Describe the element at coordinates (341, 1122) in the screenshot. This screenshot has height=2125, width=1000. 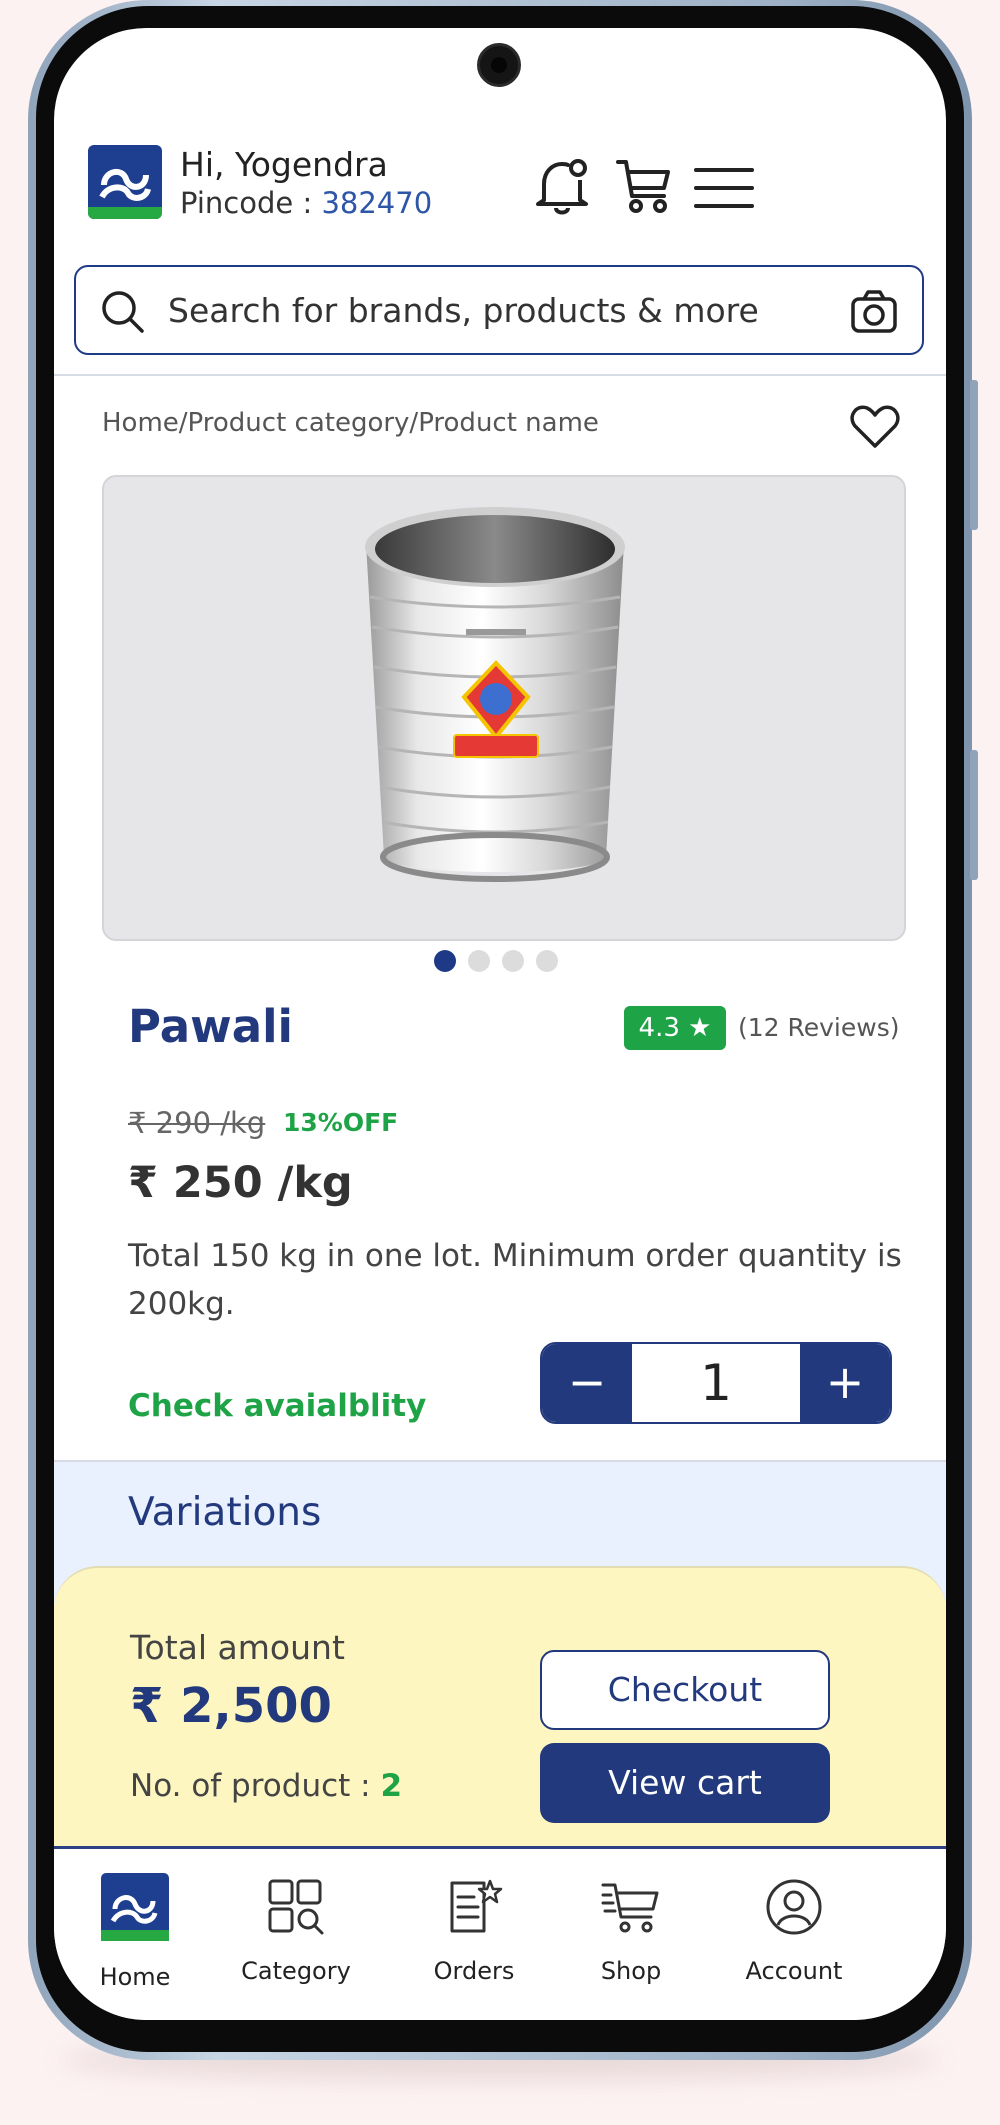
I see `discount-label: 13%OFF` at that location.